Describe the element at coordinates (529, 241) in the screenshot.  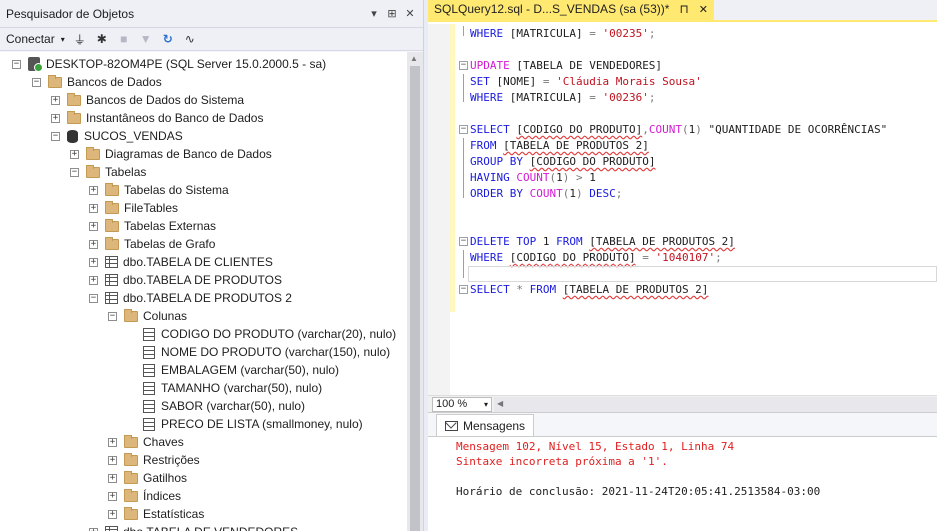
I see `code-token: TOP` at that location.